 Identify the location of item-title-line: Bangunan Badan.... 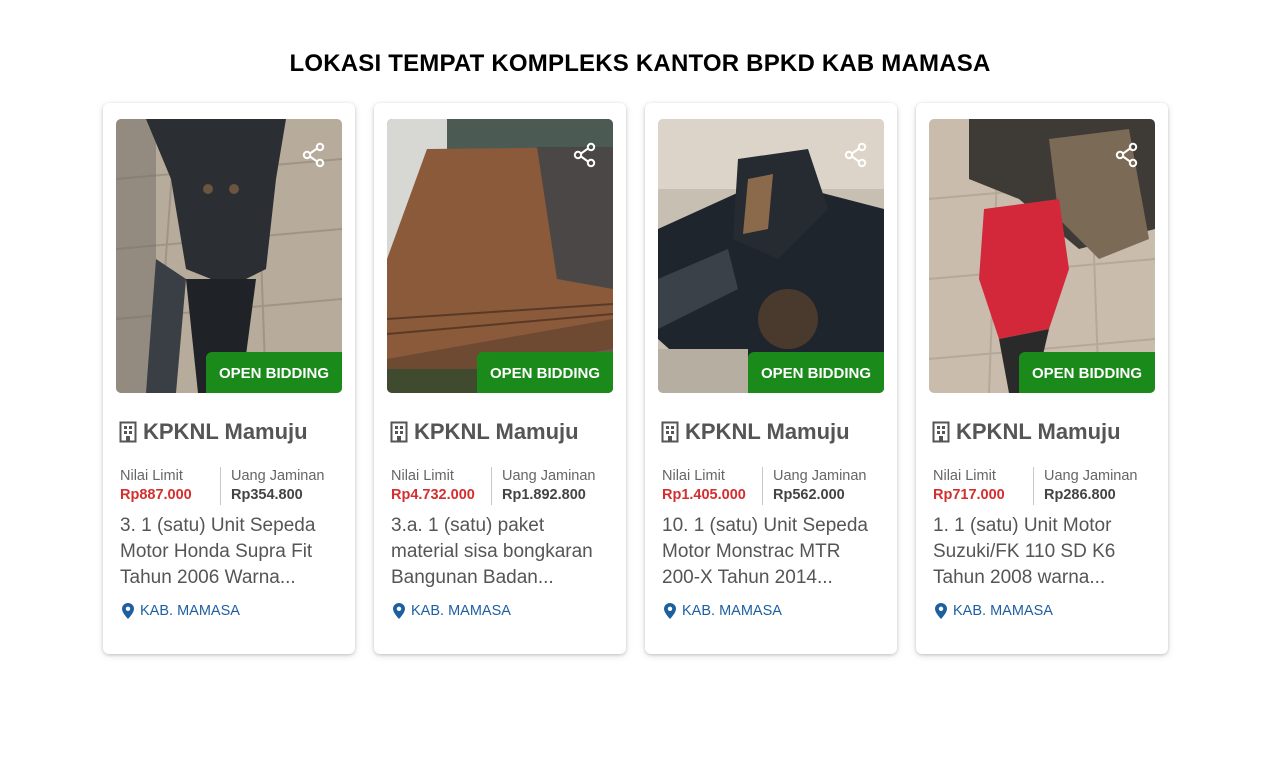
(472, 577).